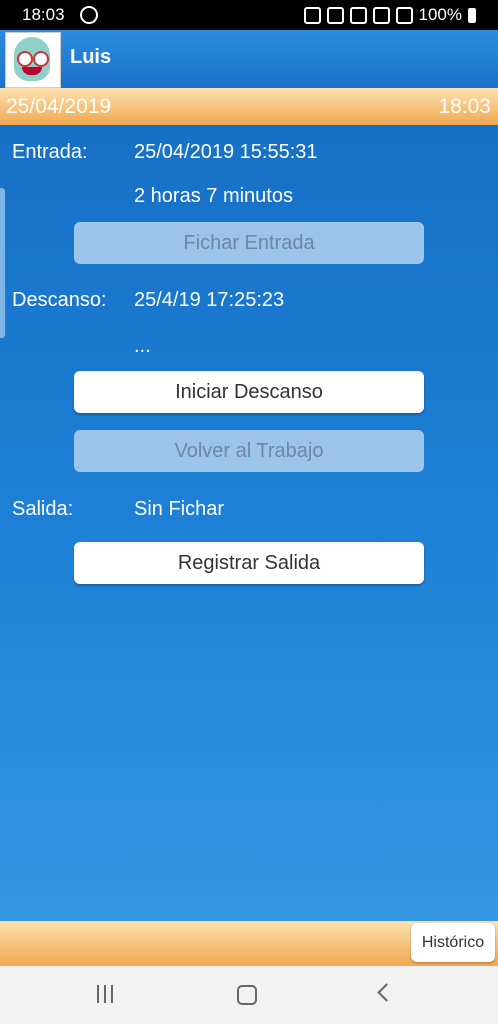 This screenshot has height=1024, width=498. I want to click on status-bar: 18:03 100%, so click(249, 15).